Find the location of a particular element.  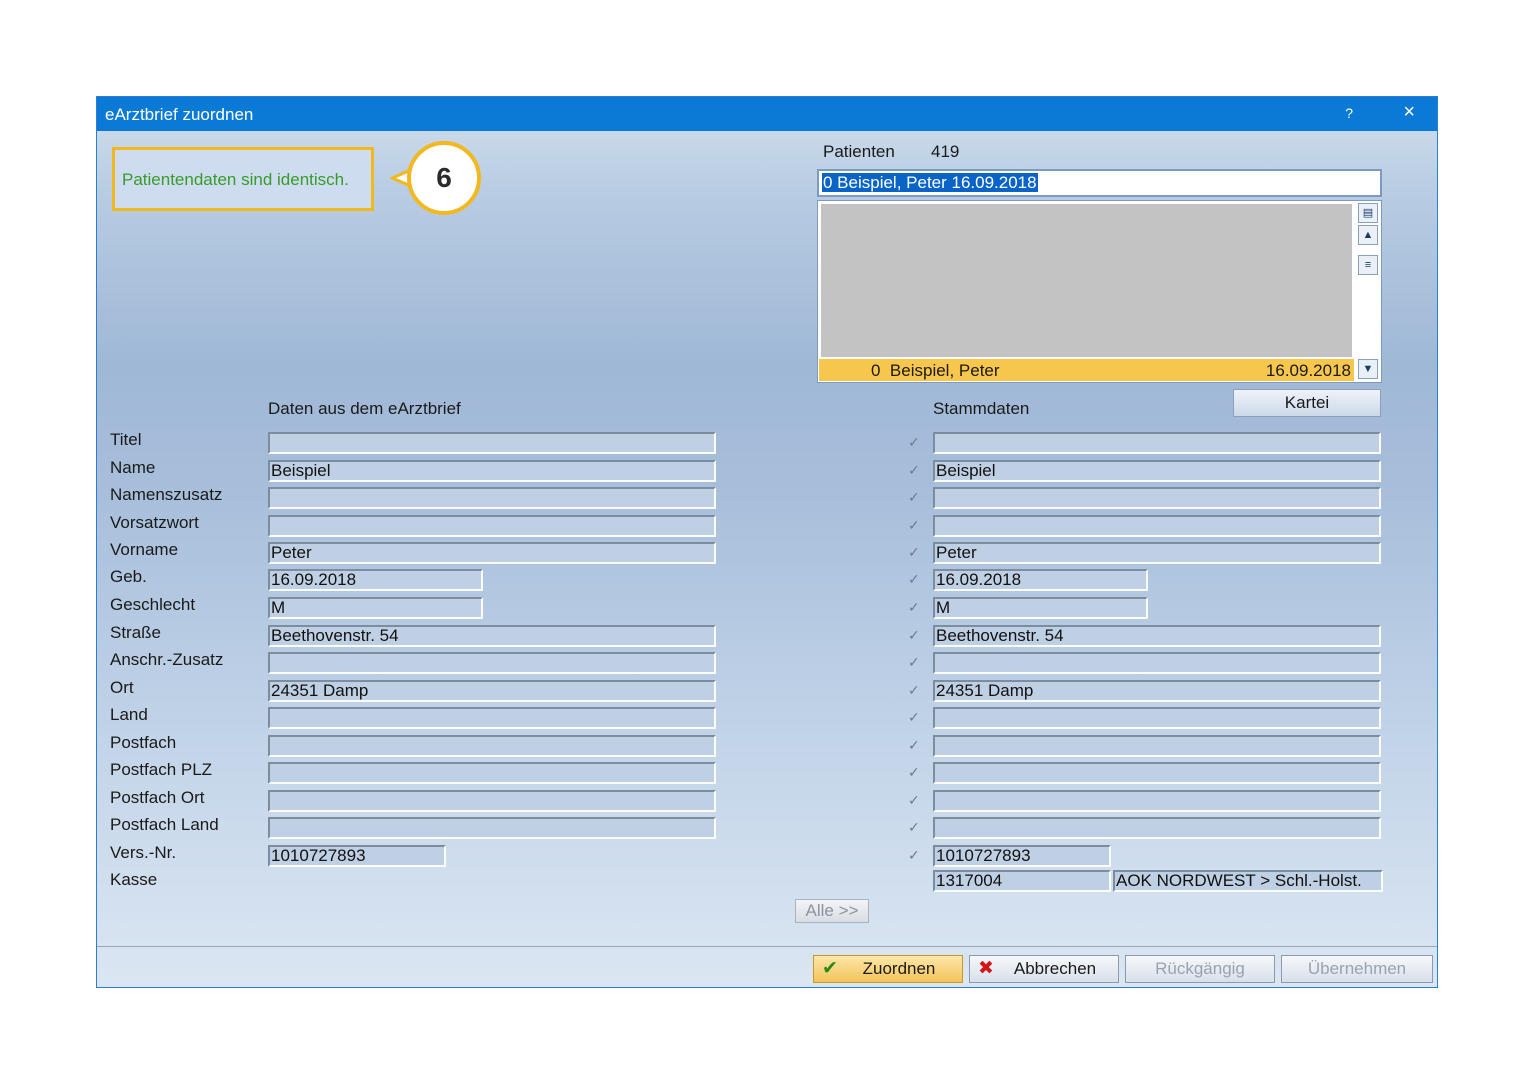

kasse-label: Kasse is located at coordinates (134, 879).